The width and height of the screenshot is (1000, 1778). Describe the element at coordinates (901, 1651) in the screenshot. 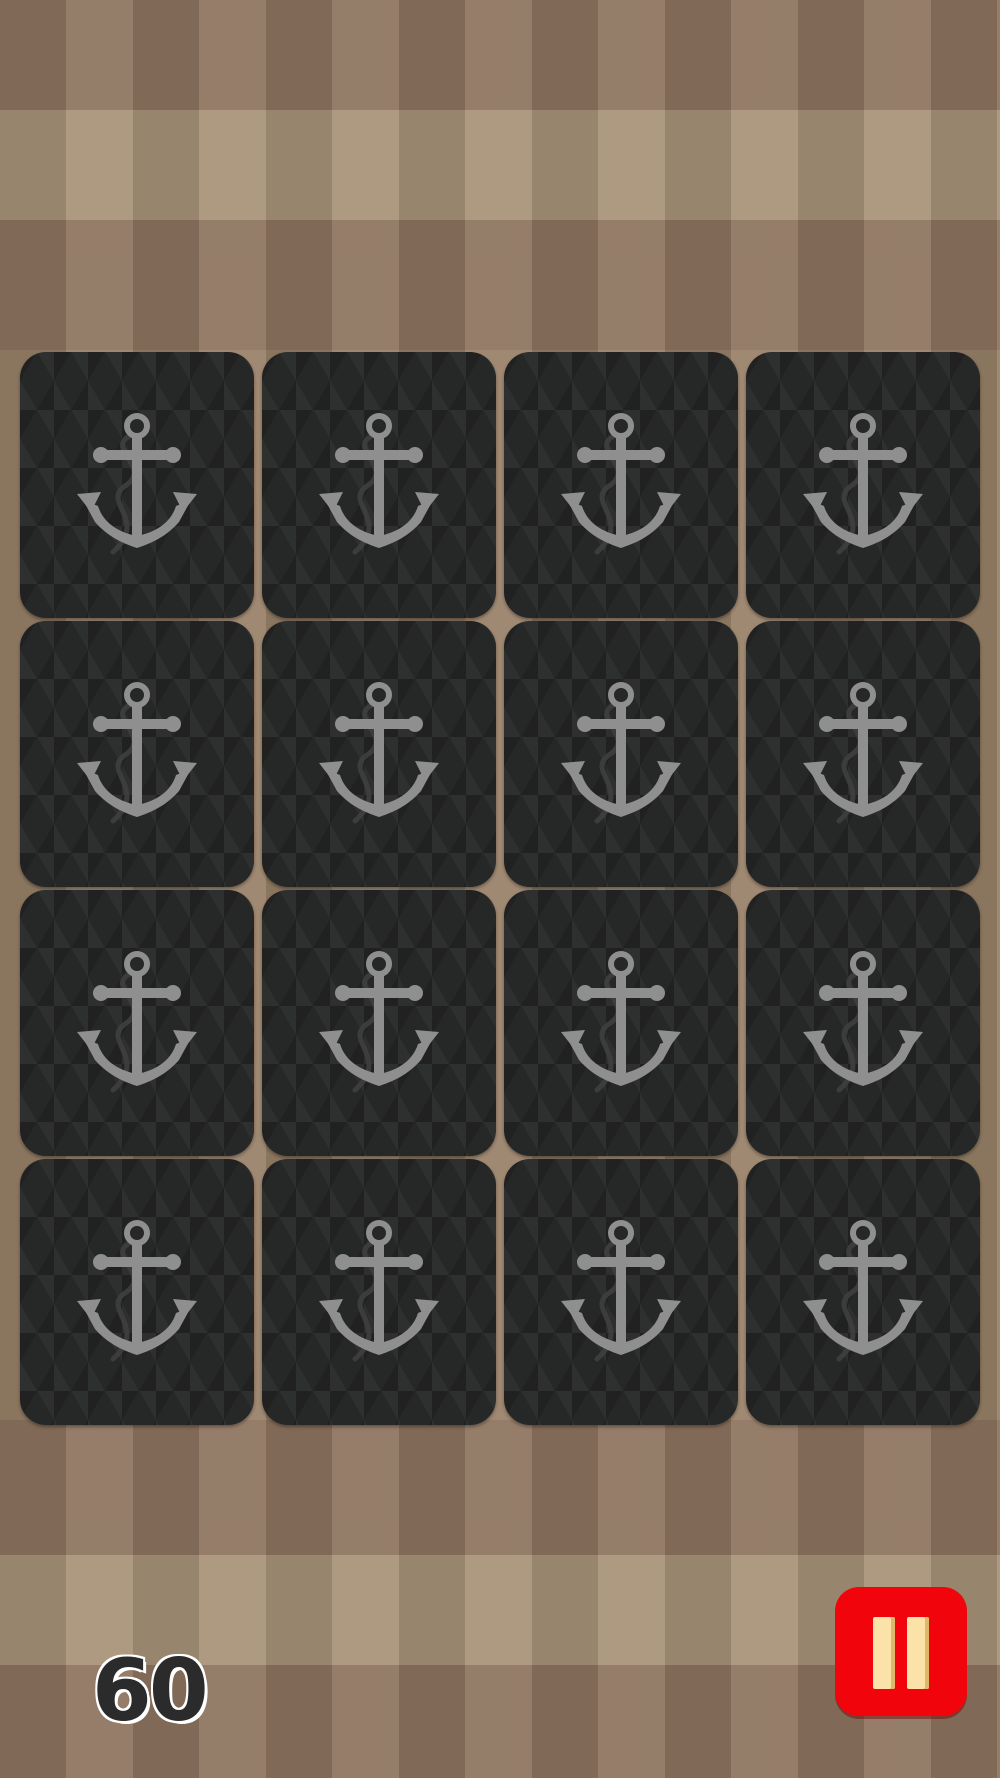

I see `pause-button` at that location.